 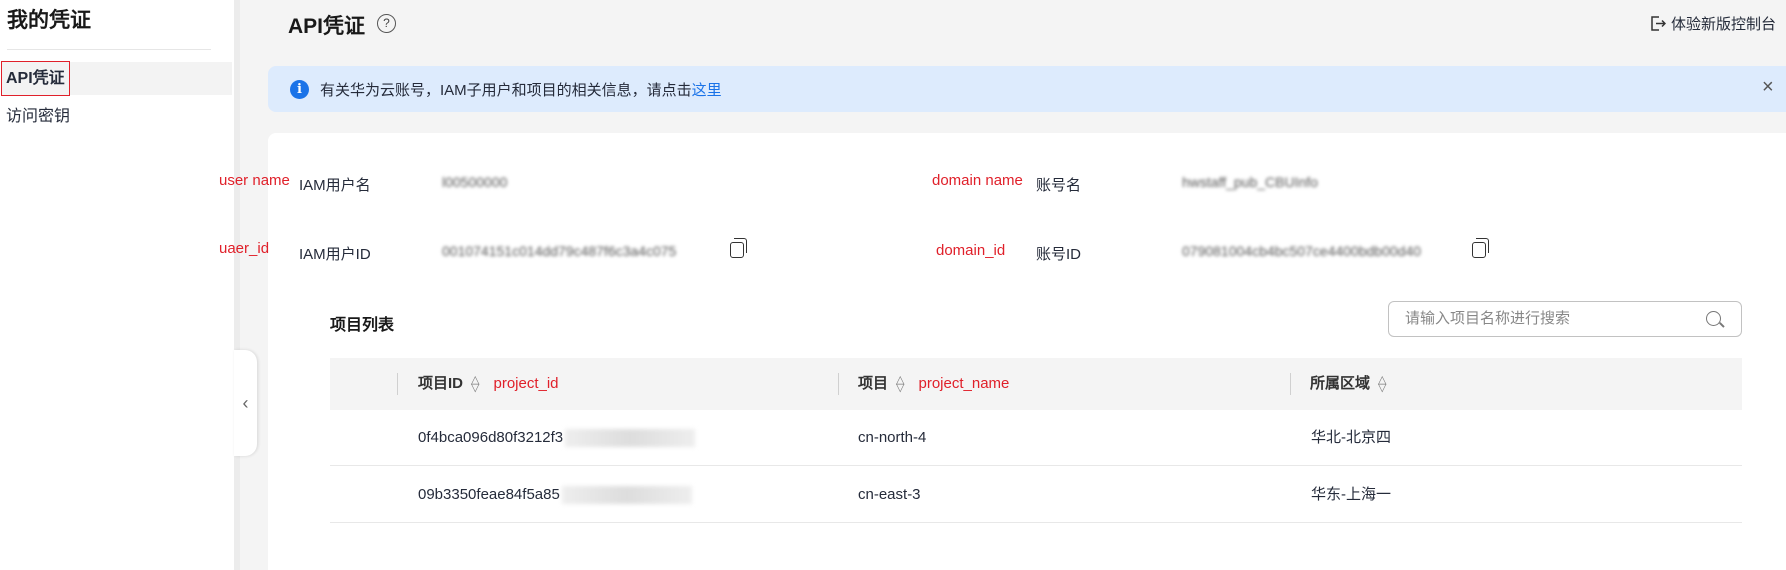 I want to click on column-region: 所属区域 △ ▽, so click(x=1348, y=384).